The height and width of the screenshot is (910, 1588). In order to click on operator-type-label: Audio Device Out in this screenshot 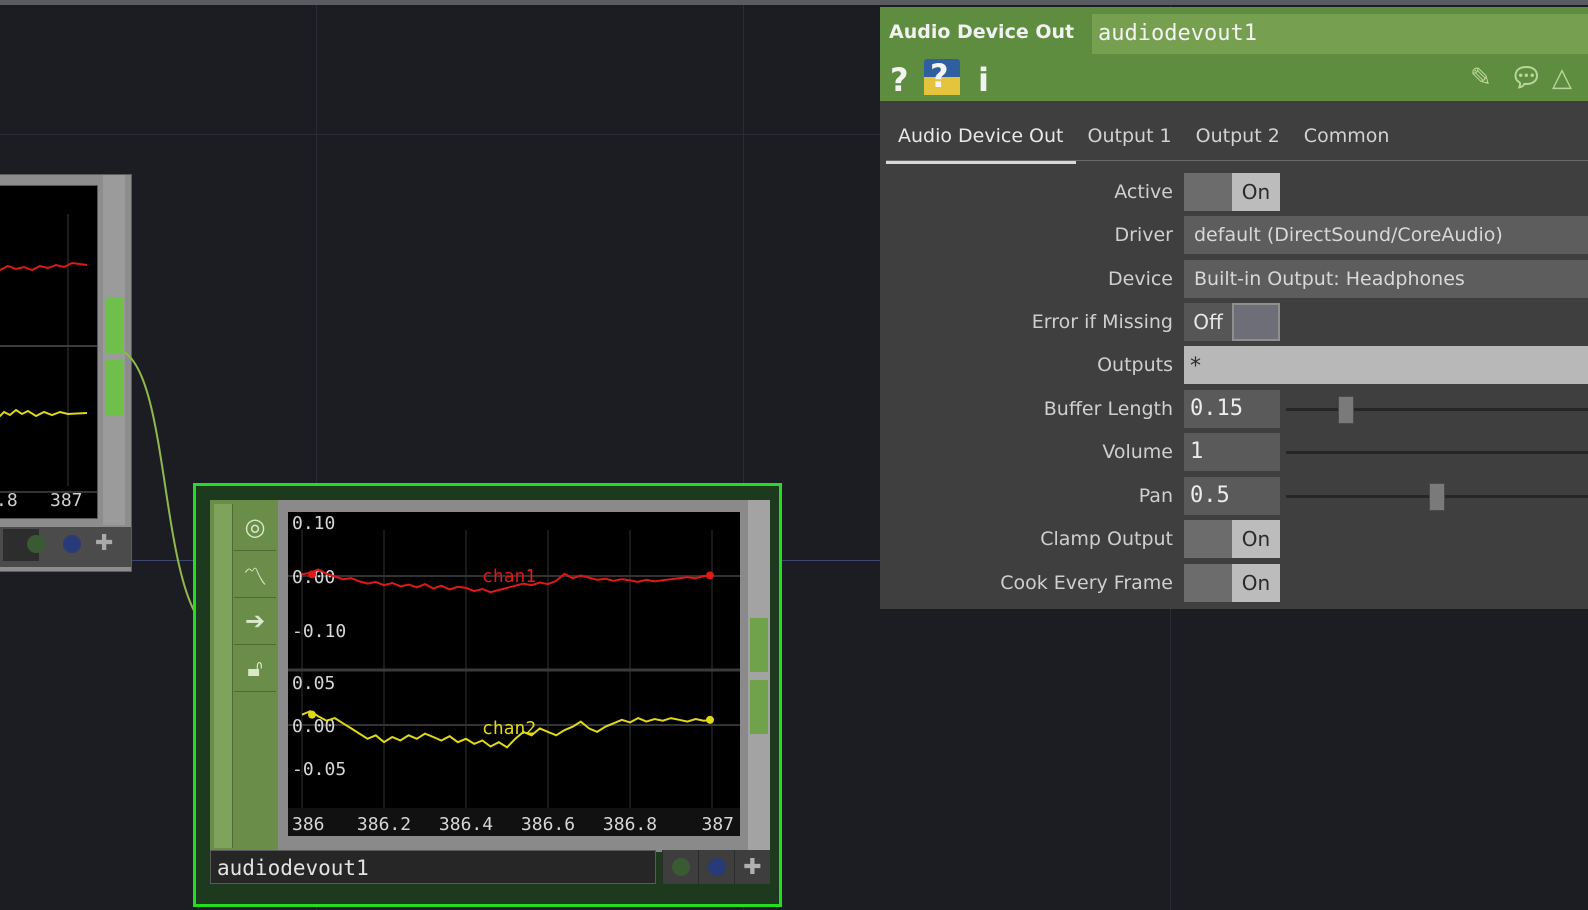, I will do `click(982, 32)`.